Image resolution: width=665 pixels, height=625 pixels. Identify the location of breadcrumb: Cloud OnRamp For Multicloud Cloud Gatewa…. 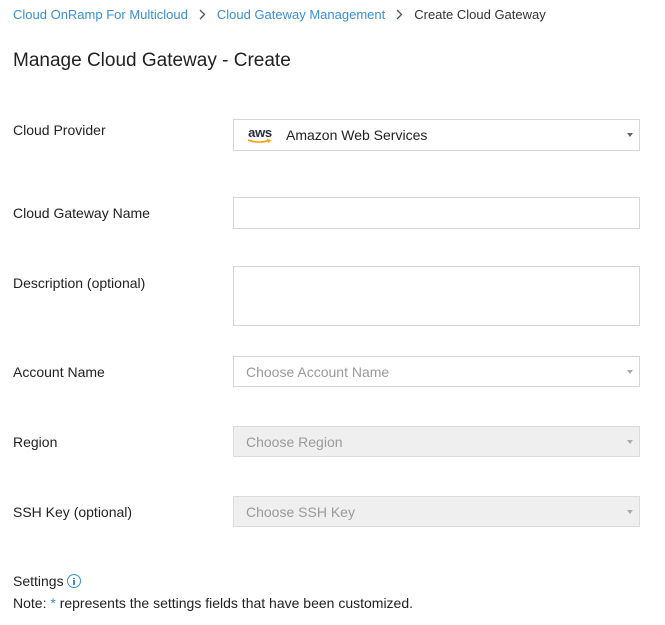
(279, 14).